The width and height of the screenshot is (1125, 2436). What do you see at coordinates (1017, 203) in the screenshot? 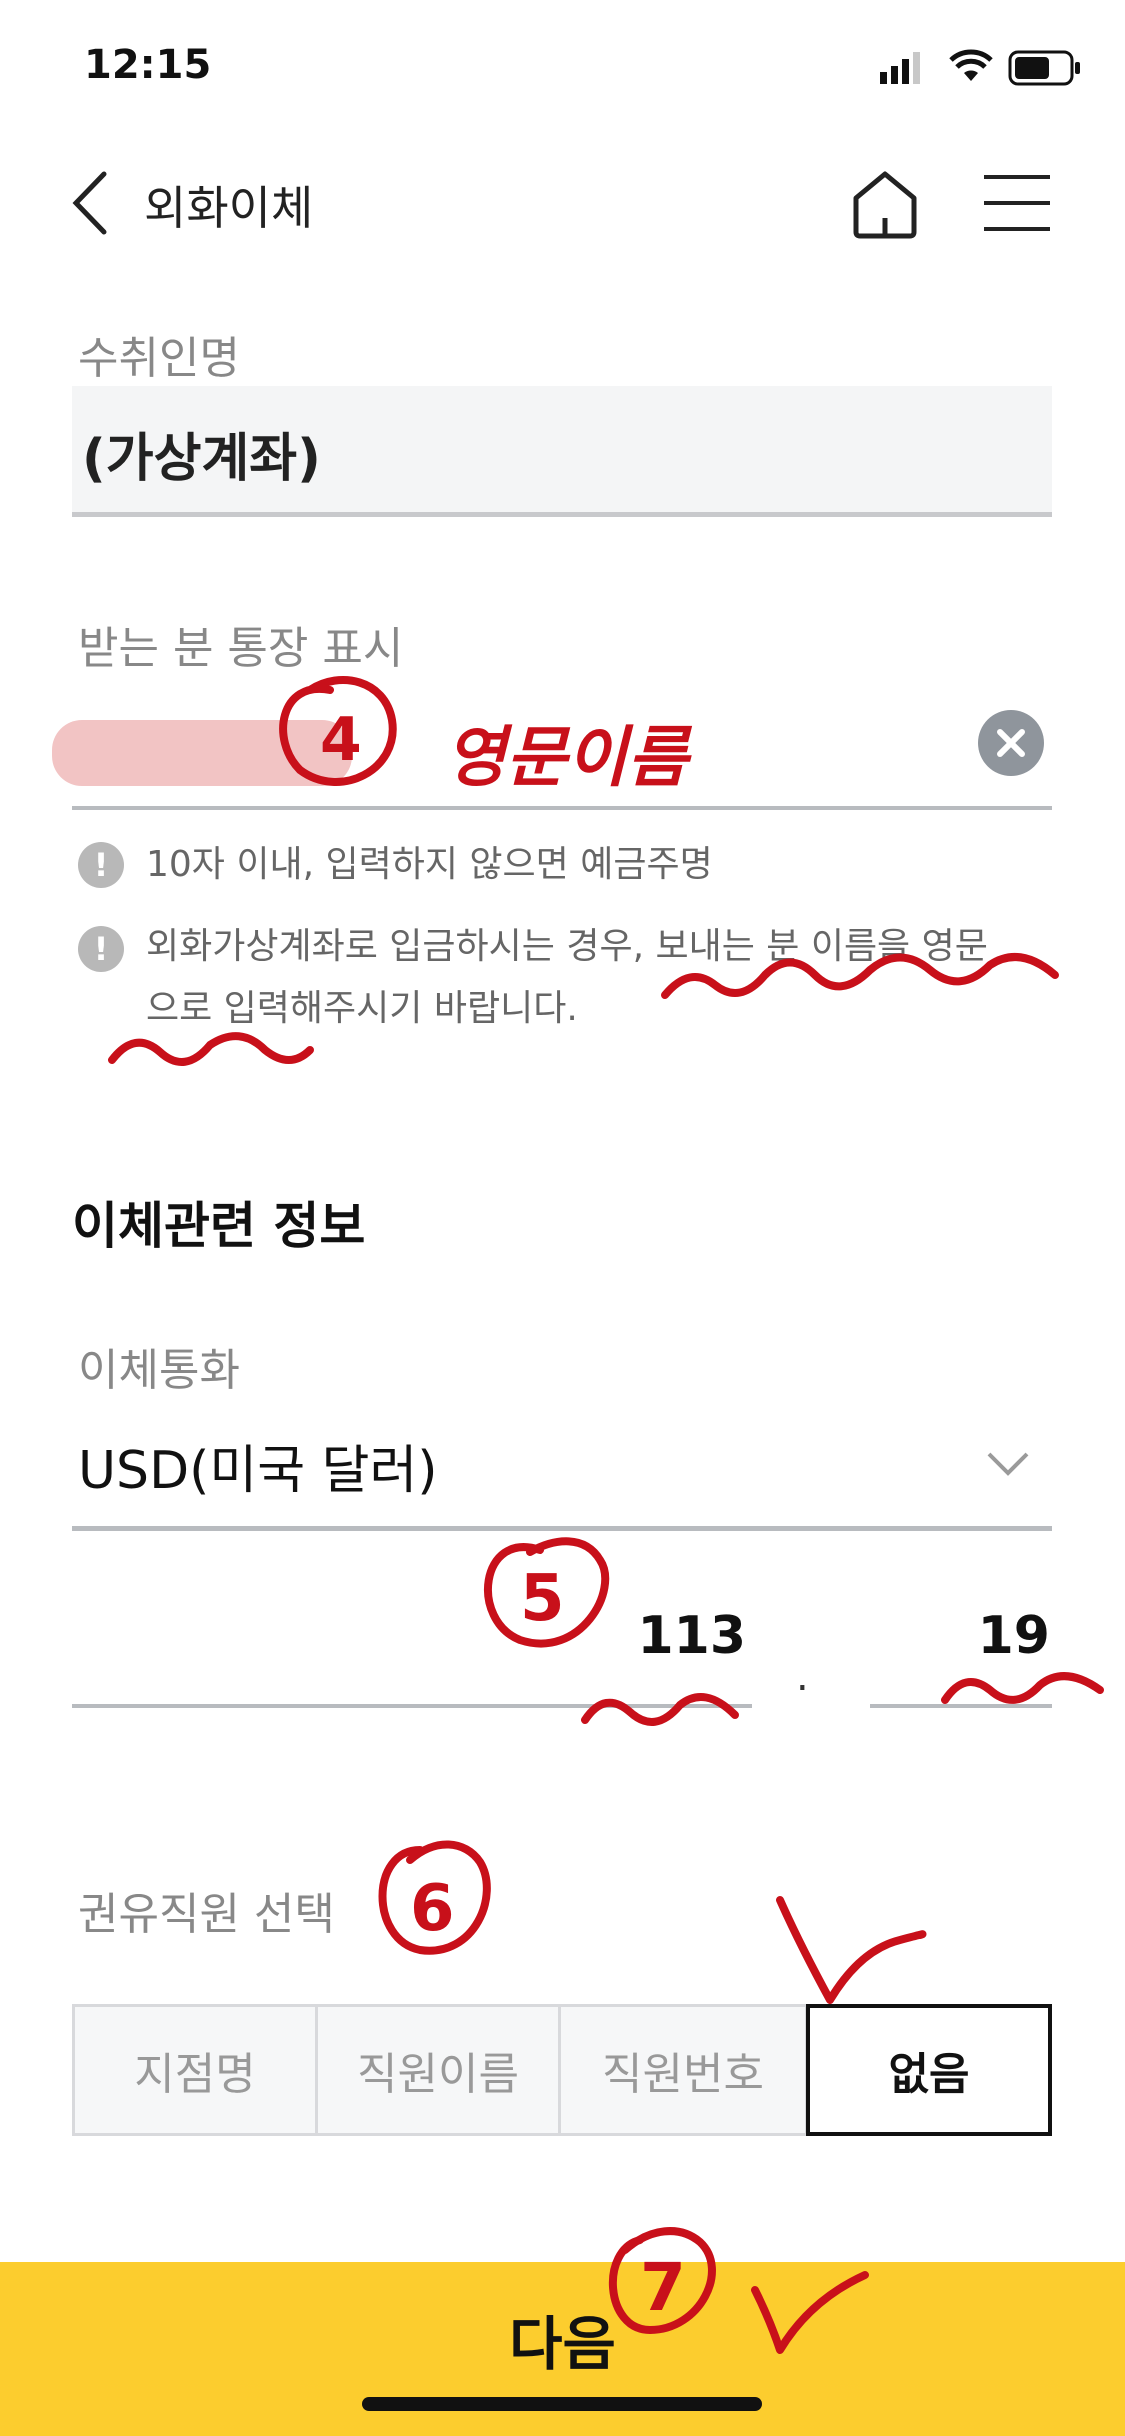
I see `menu-icon` at bounding box center [1017, 203].